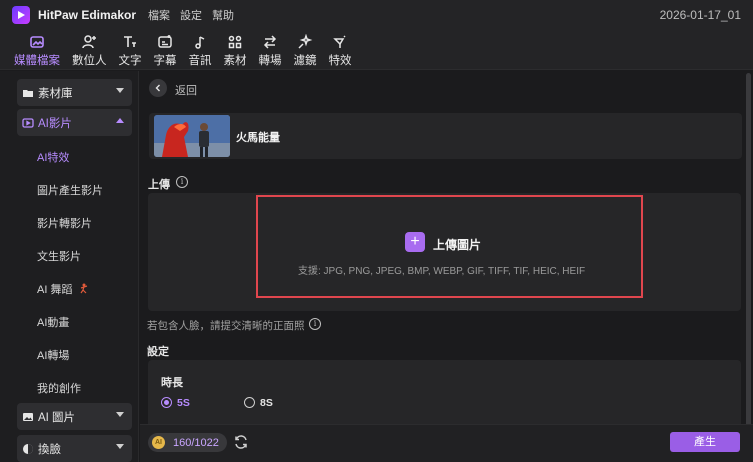 The height and width of the screenshot is (462, 753). Describe the element at coordinates (49, 449) in the screenshot. I see `sidebar-face-swap-label: 換臉` at that location.